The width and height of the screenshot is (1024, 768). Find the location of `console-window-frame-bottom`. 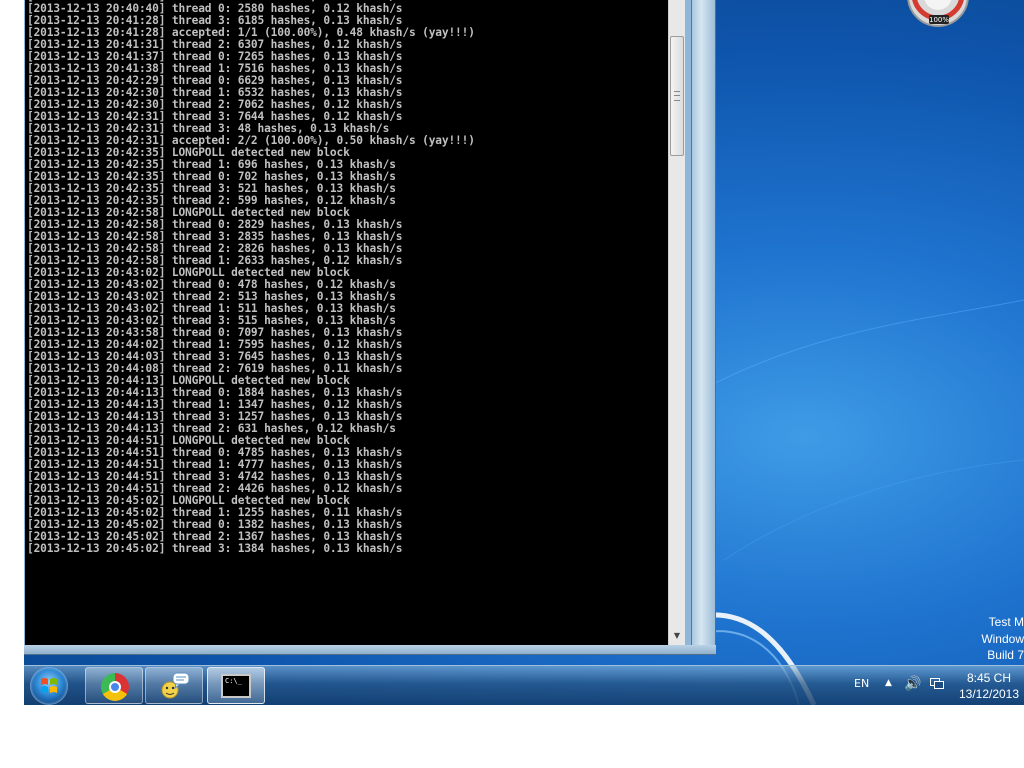

console-window-frame-bottom is located at coordinates (370, 650).